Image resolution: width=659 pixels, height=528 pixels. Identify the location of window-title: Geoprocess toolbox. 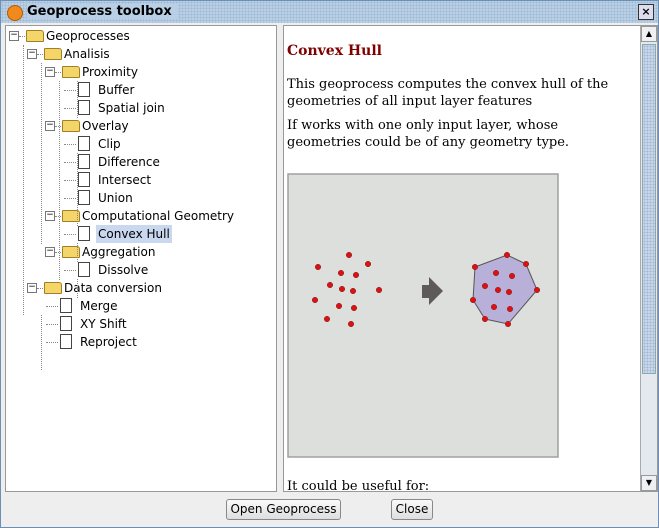
(102, 11).